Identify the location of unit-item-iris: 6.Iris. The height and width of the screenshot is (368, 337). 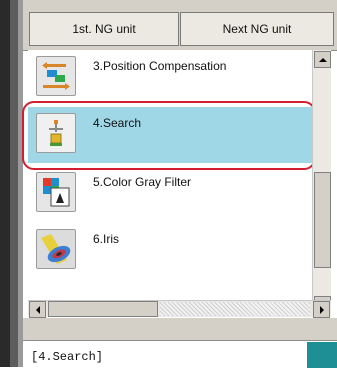
(170, 251).